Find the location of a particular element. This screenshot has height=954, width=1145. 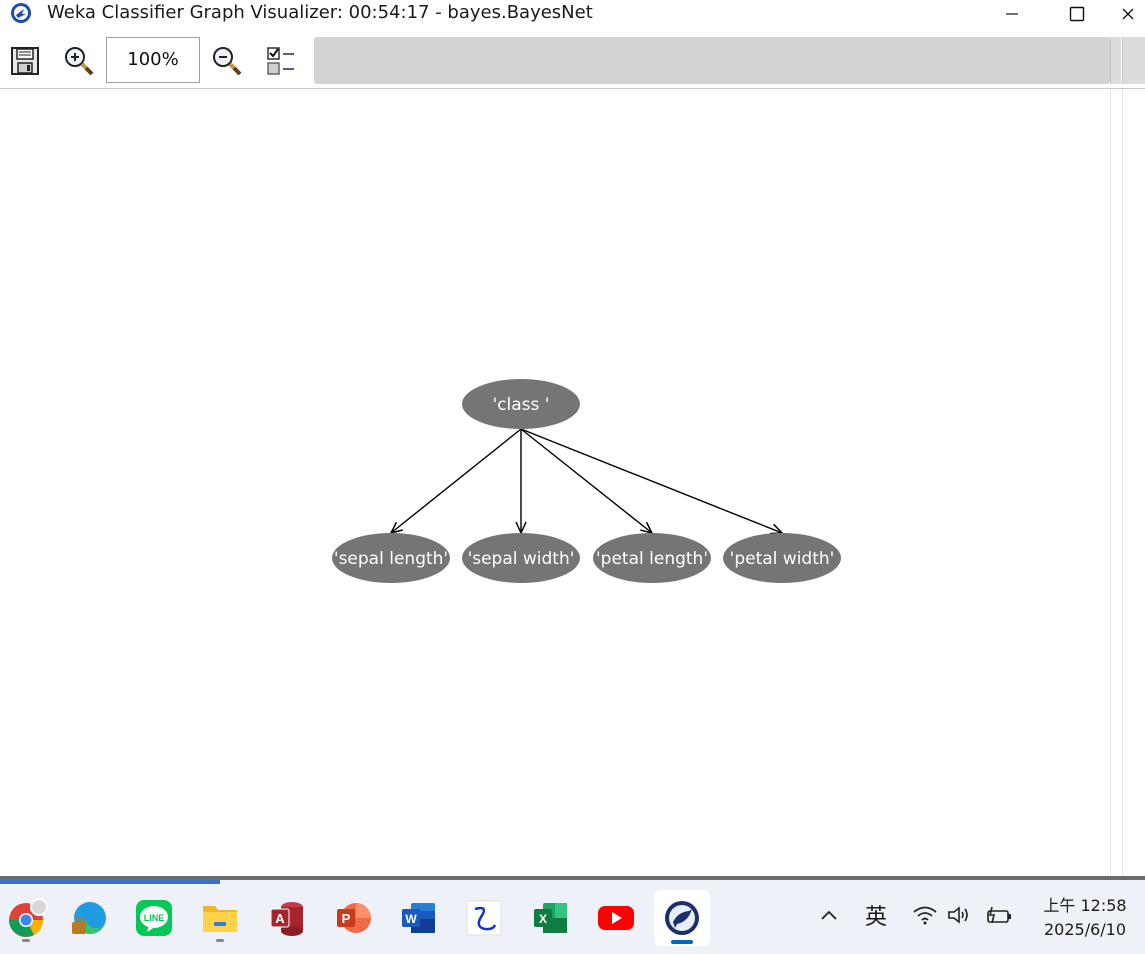

svg-text: A is located at coordinates (280, 918).